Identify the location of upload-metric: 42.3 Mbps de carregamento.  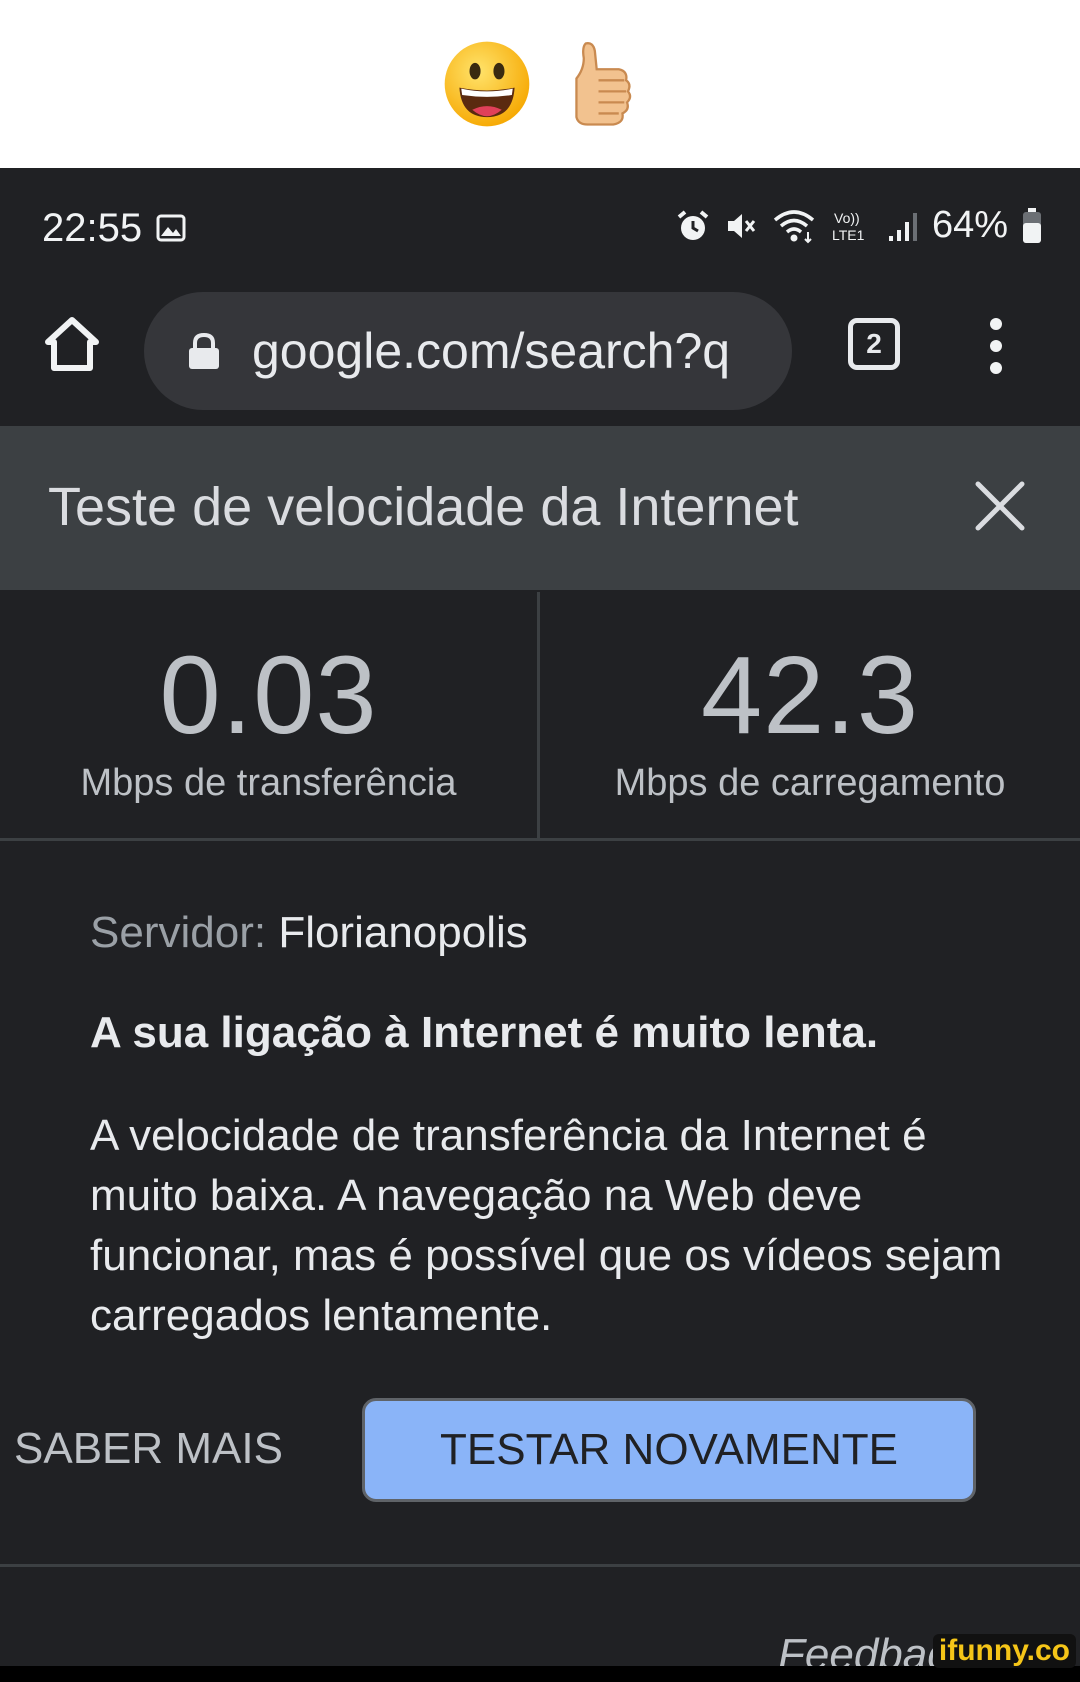
(810, 715).